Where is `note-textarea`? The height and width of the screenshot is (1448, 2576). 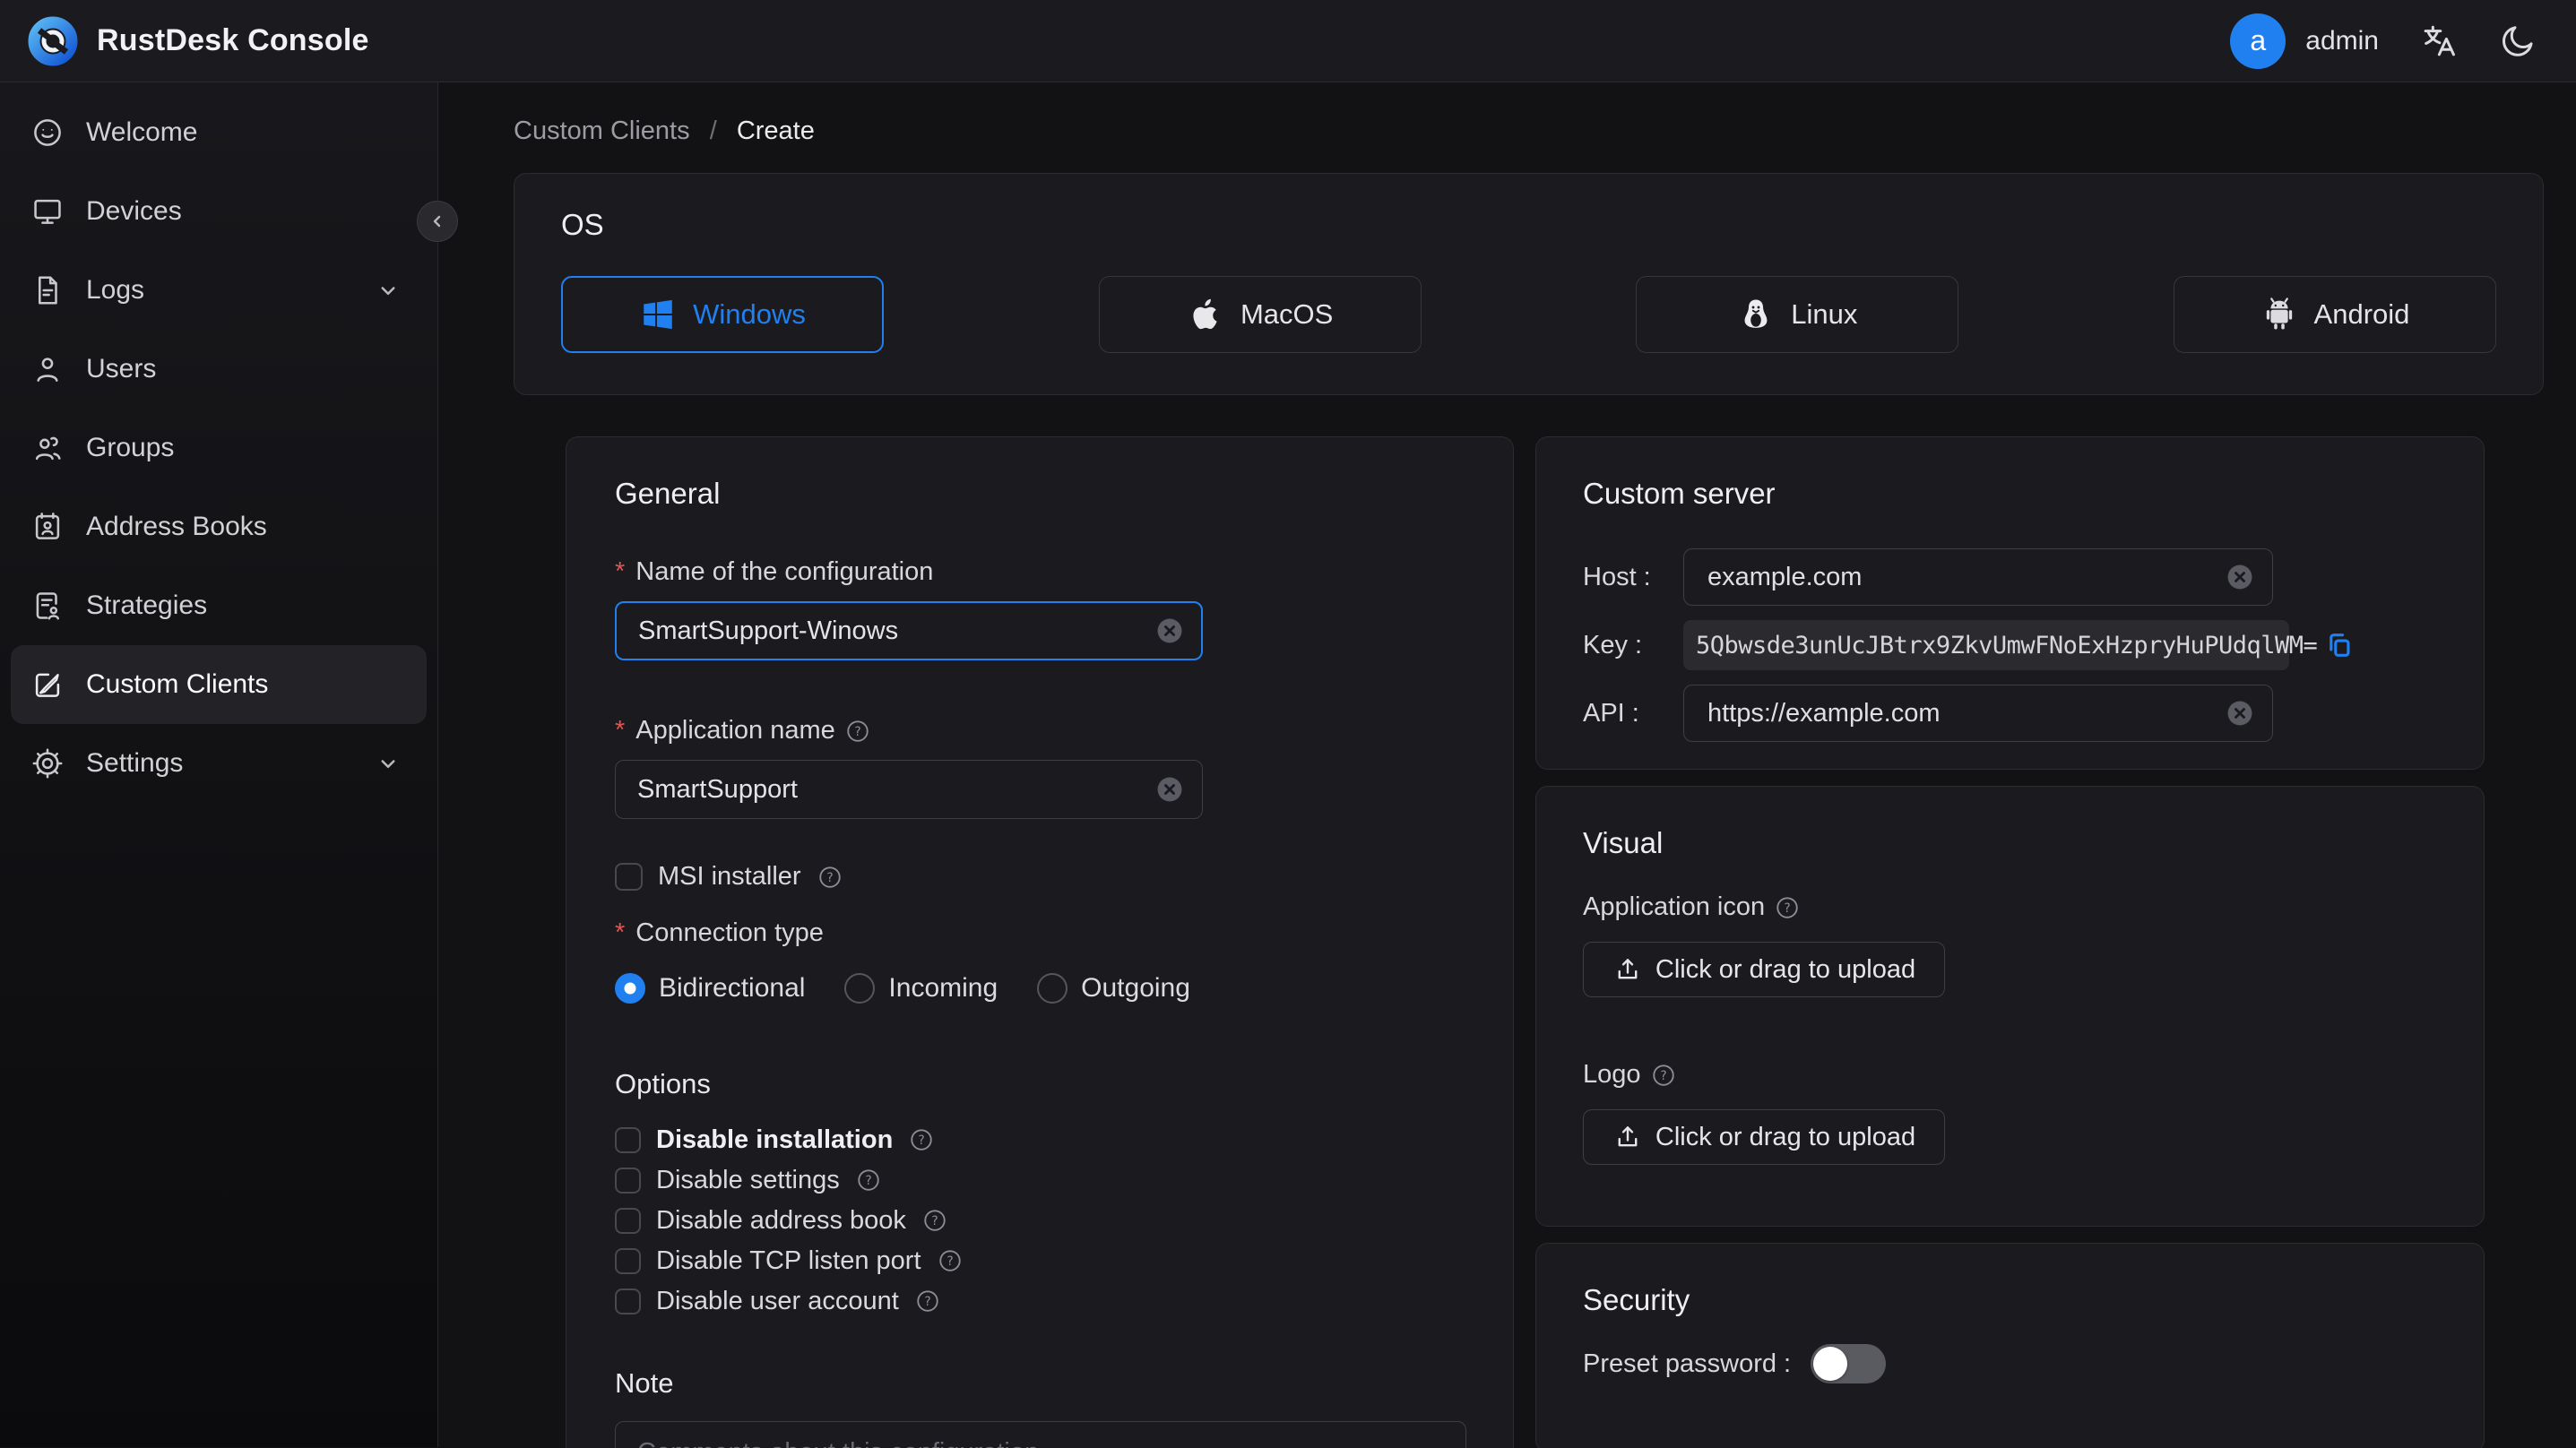
note-textarea is located at coordinates (1040, 1434).